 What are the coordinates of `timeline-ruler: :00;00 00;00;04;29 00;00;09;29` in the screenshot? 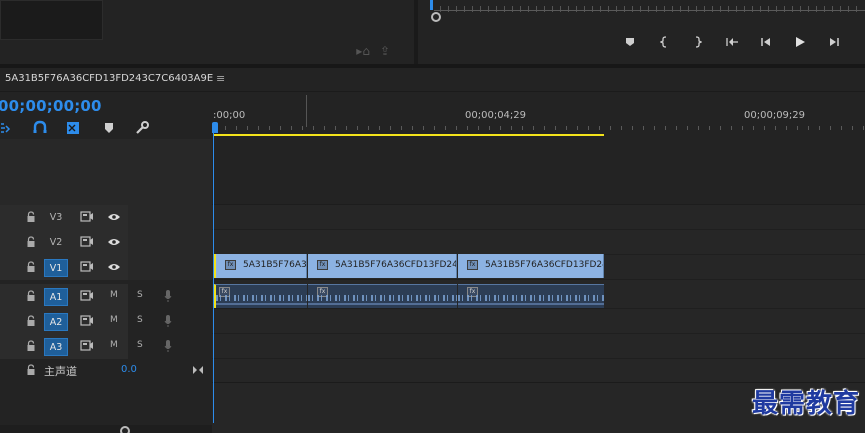 It's located at (538, 116).